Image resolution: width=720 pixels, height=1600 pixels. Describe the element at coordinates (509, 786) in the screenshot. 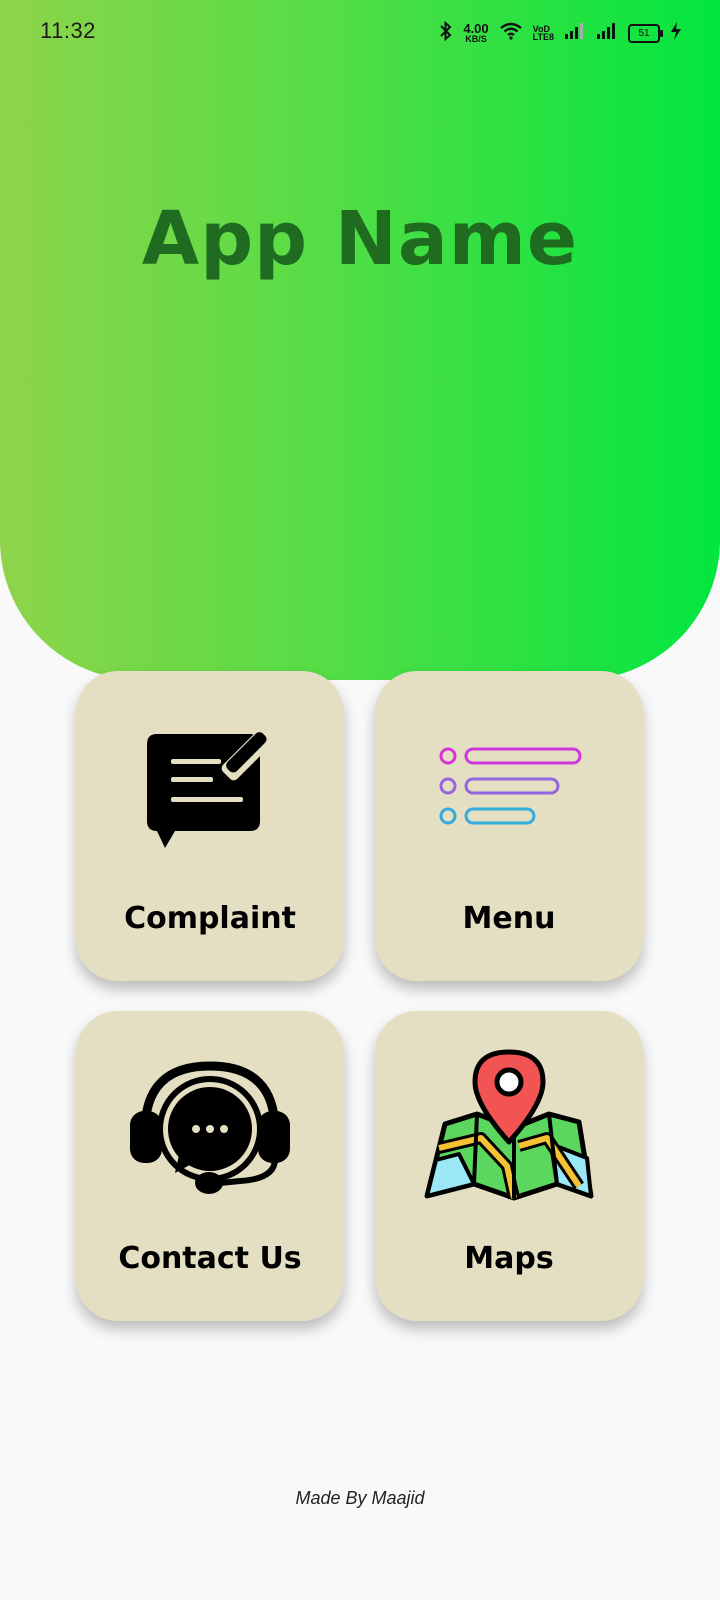

I see `menu-list-icon` at that location.